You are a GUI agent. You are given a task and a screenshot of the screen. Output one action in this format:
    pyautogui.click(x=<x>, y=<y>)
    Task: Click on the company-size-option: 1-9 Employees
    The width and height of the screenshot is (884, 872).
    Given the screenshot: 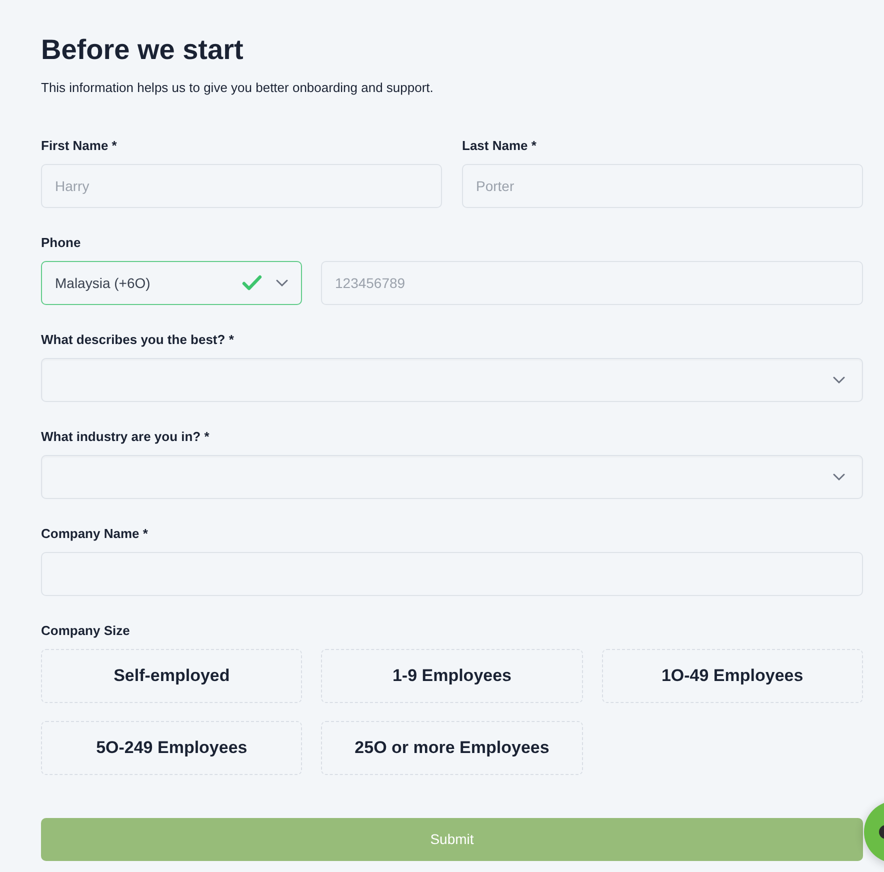 What is the action you would take?
    pyautogui.click(x=452, y=676)
    